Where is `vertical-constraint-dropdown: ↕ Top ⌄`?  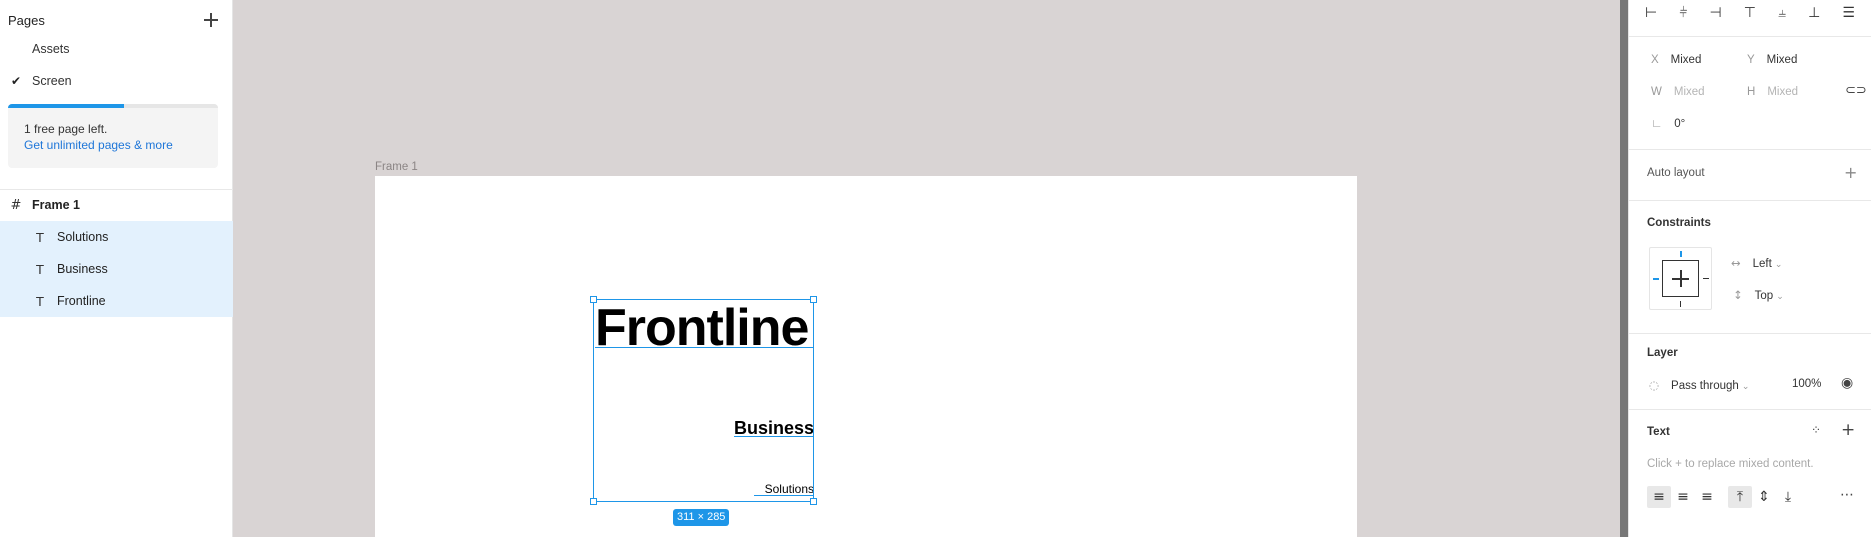
vertical-constraint-dropdown: ↕ Top ⌄ is located at coordinates (1758, 295).